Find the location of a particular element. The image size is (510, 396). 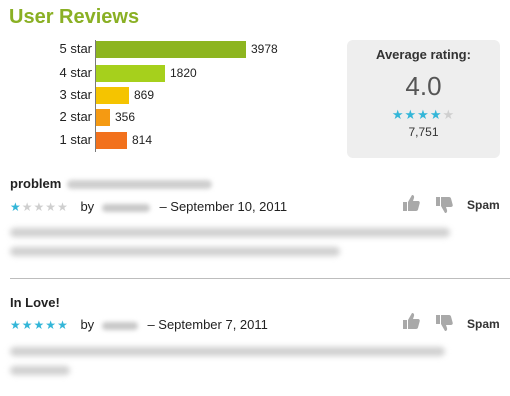

histogram-row-4: 4 star 1820 is located at coordinates (165, 73).